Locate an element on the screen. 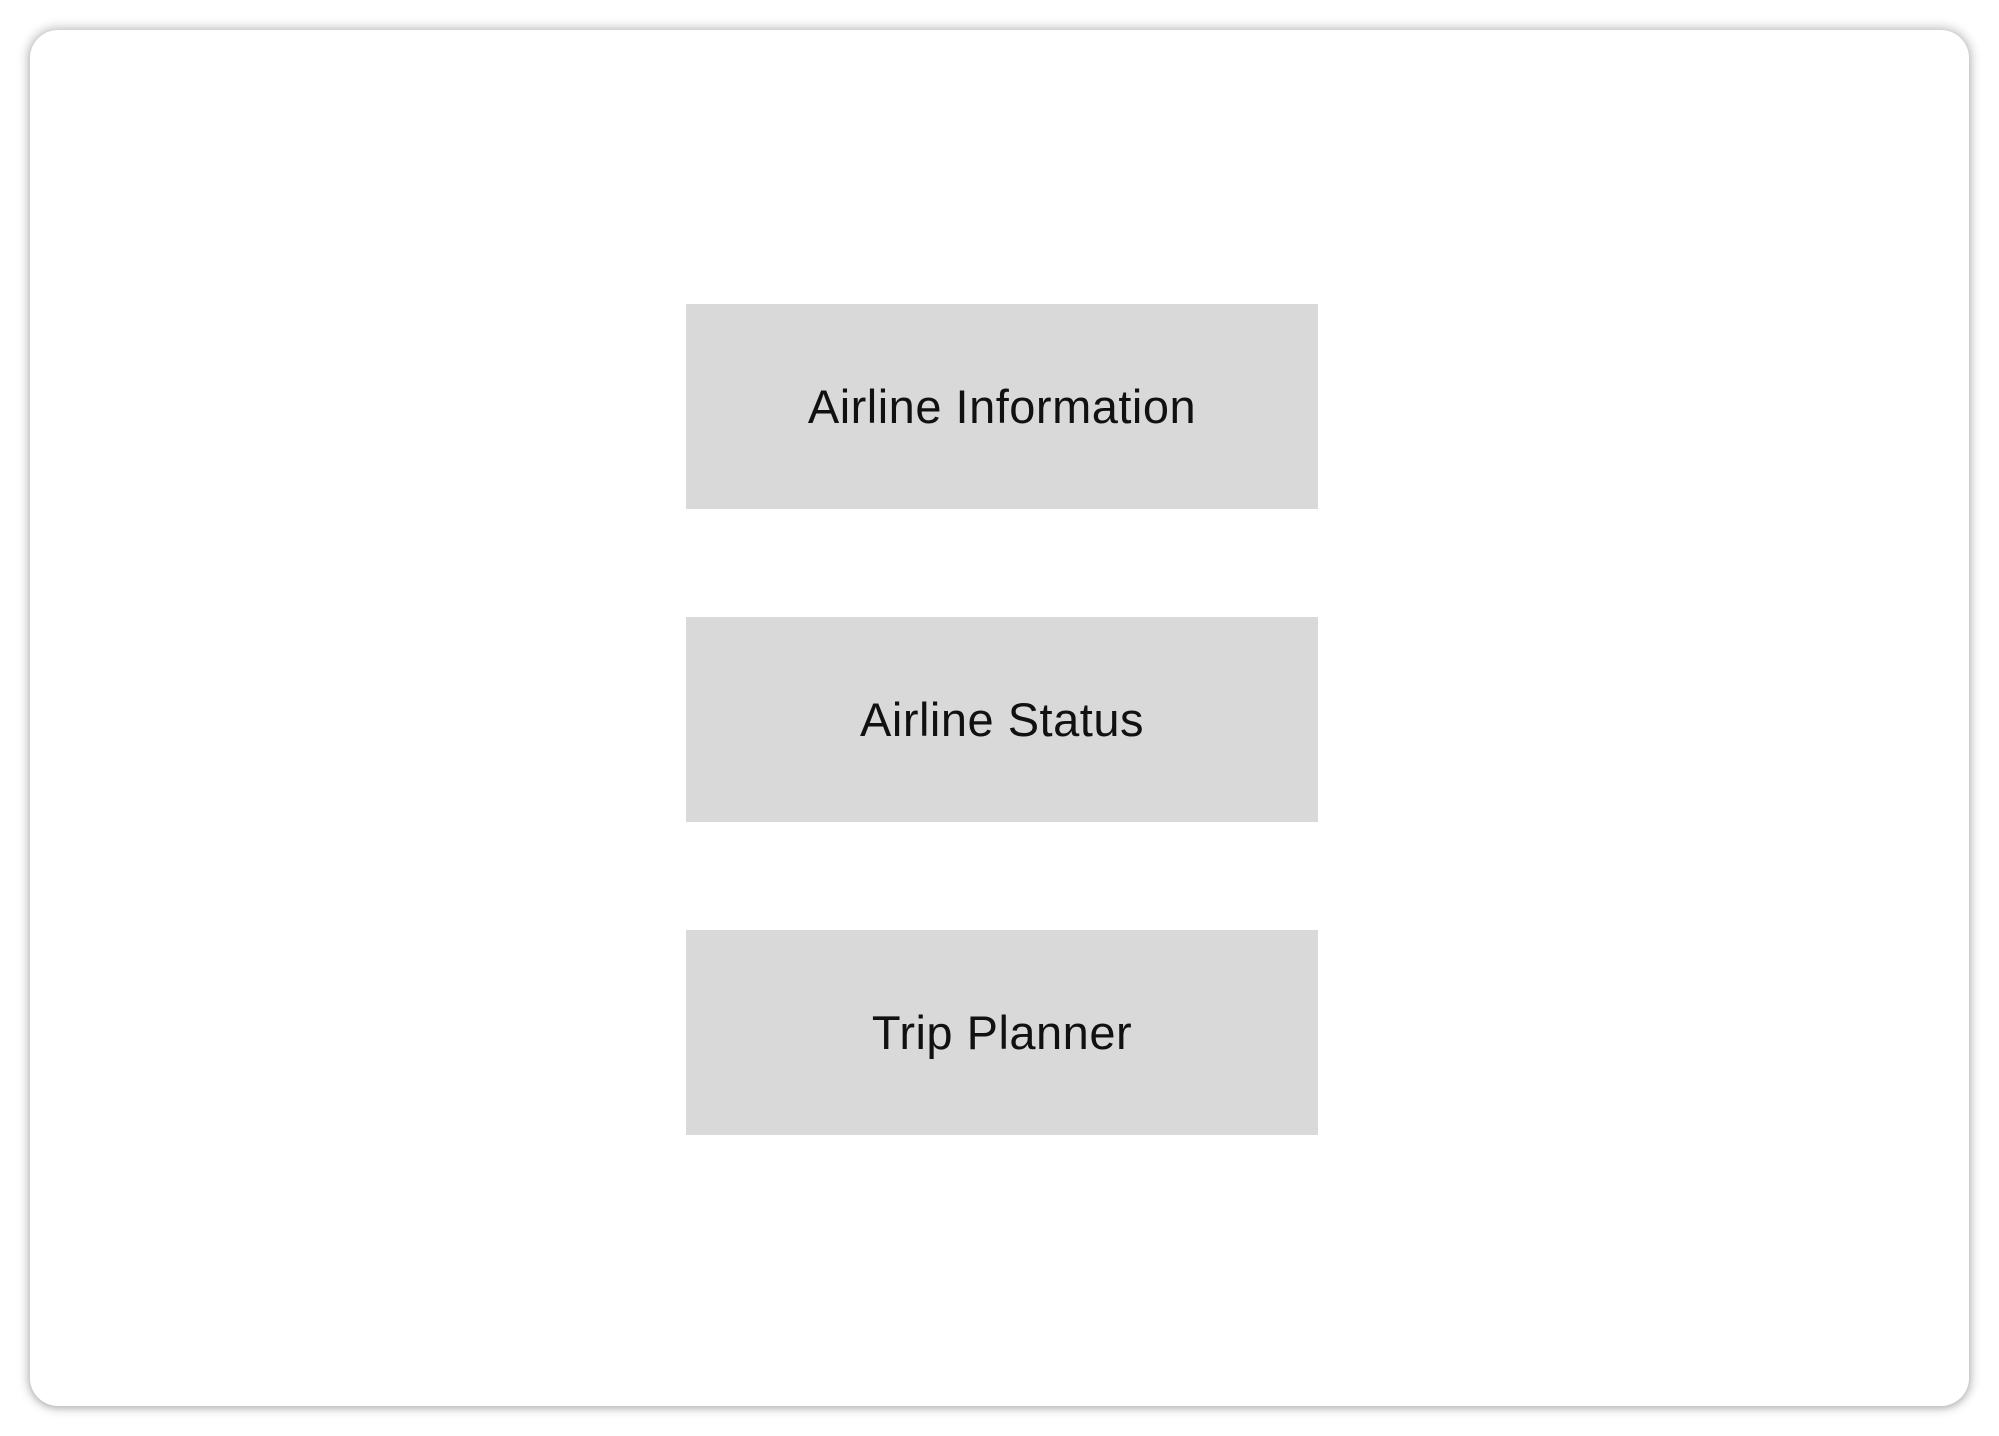  airline-information-button: Airline Information is located at coordinates (1002, 406).